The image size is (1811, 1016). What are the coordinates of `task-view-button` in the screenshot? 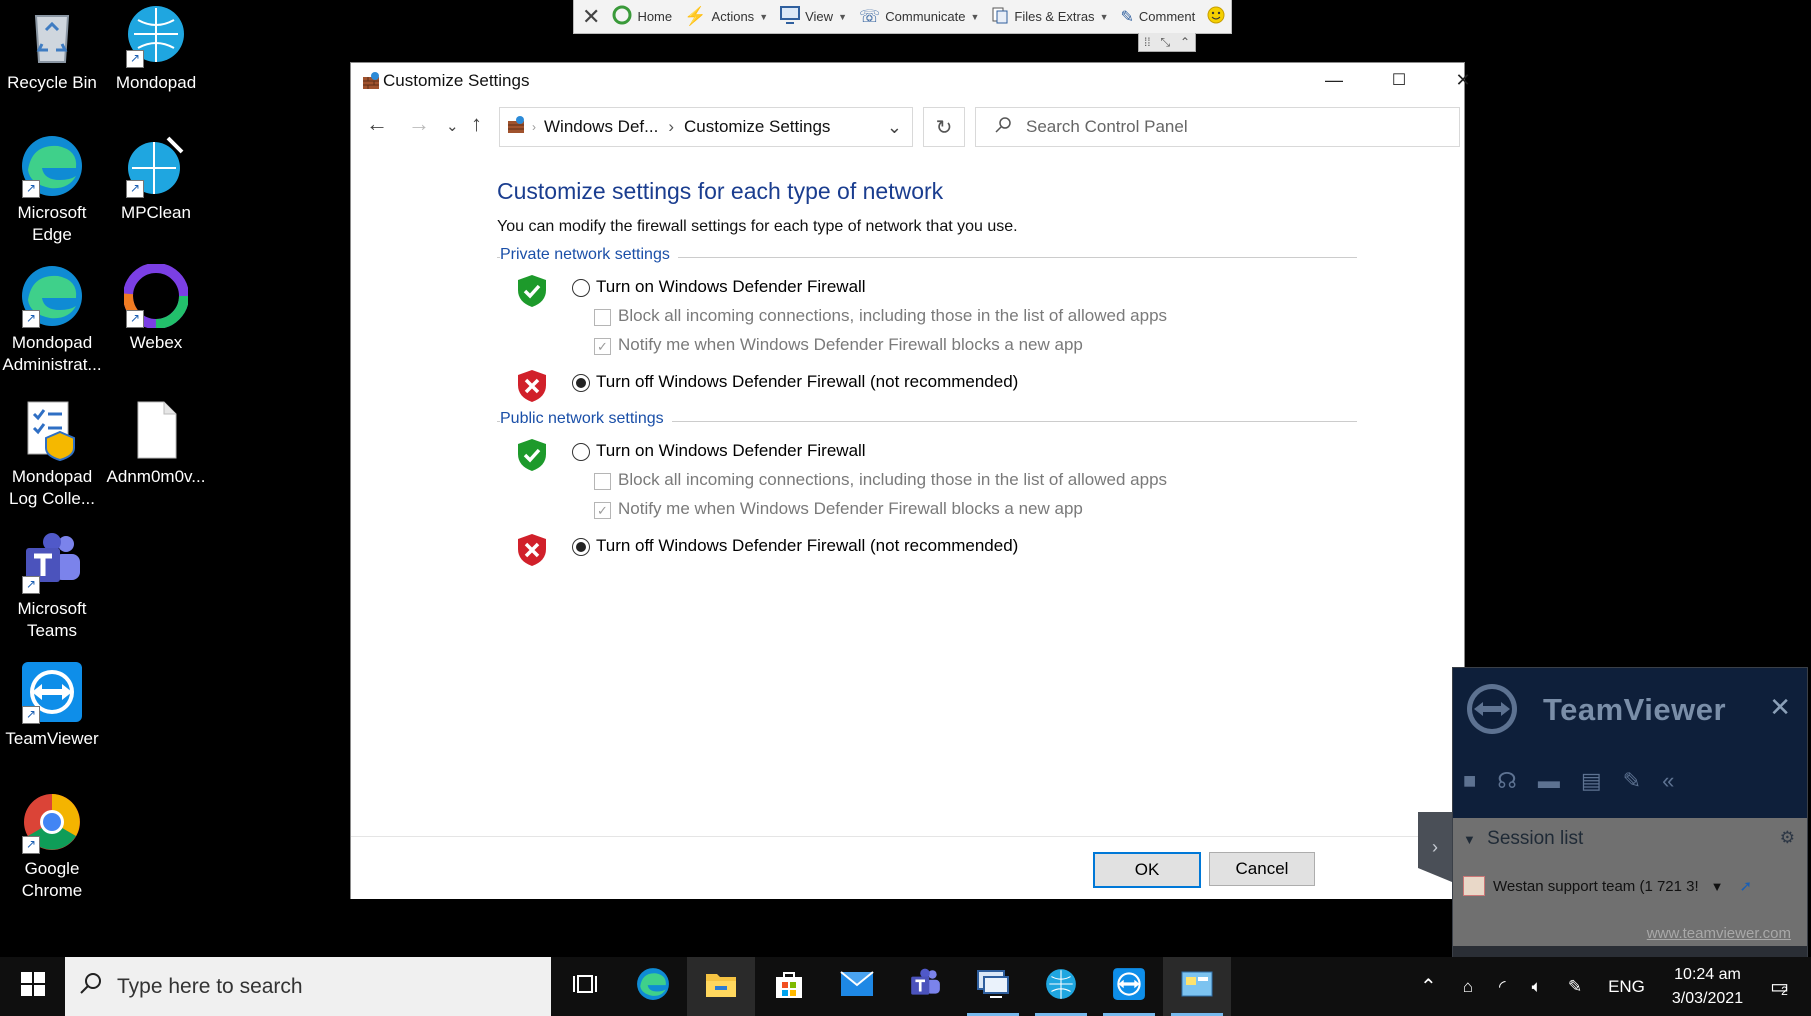 It's located at (585, 986).